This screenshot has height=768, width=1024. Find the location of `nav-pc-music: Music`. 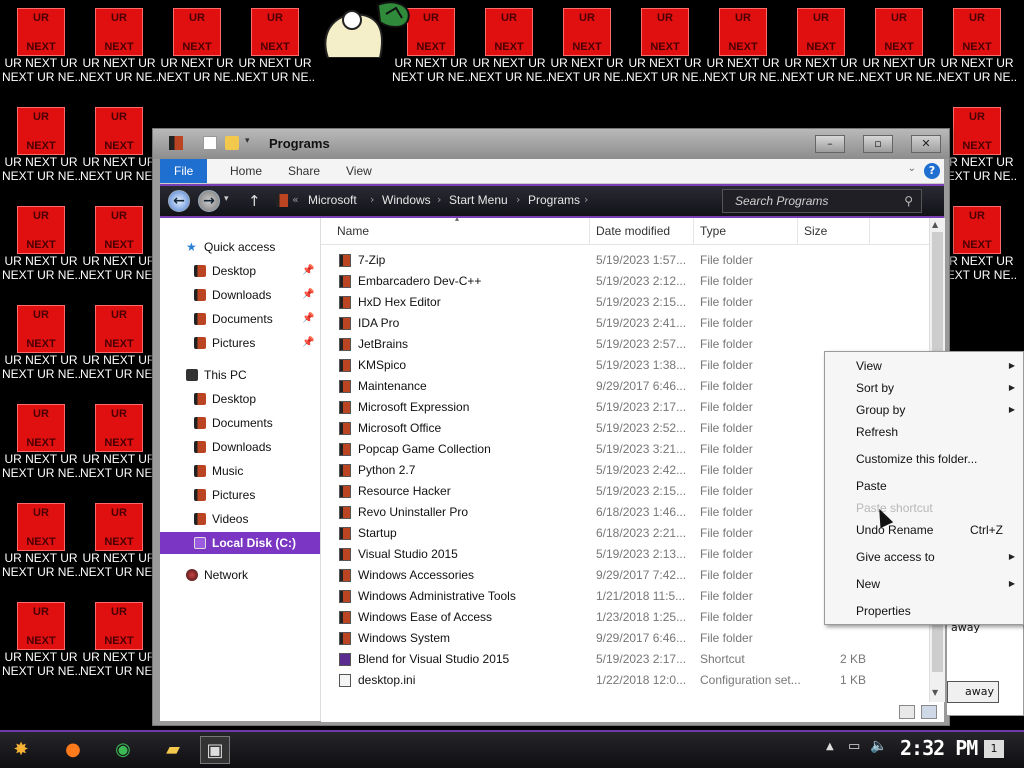

nav-pc-music: Music is located at coordinates (240, 471).